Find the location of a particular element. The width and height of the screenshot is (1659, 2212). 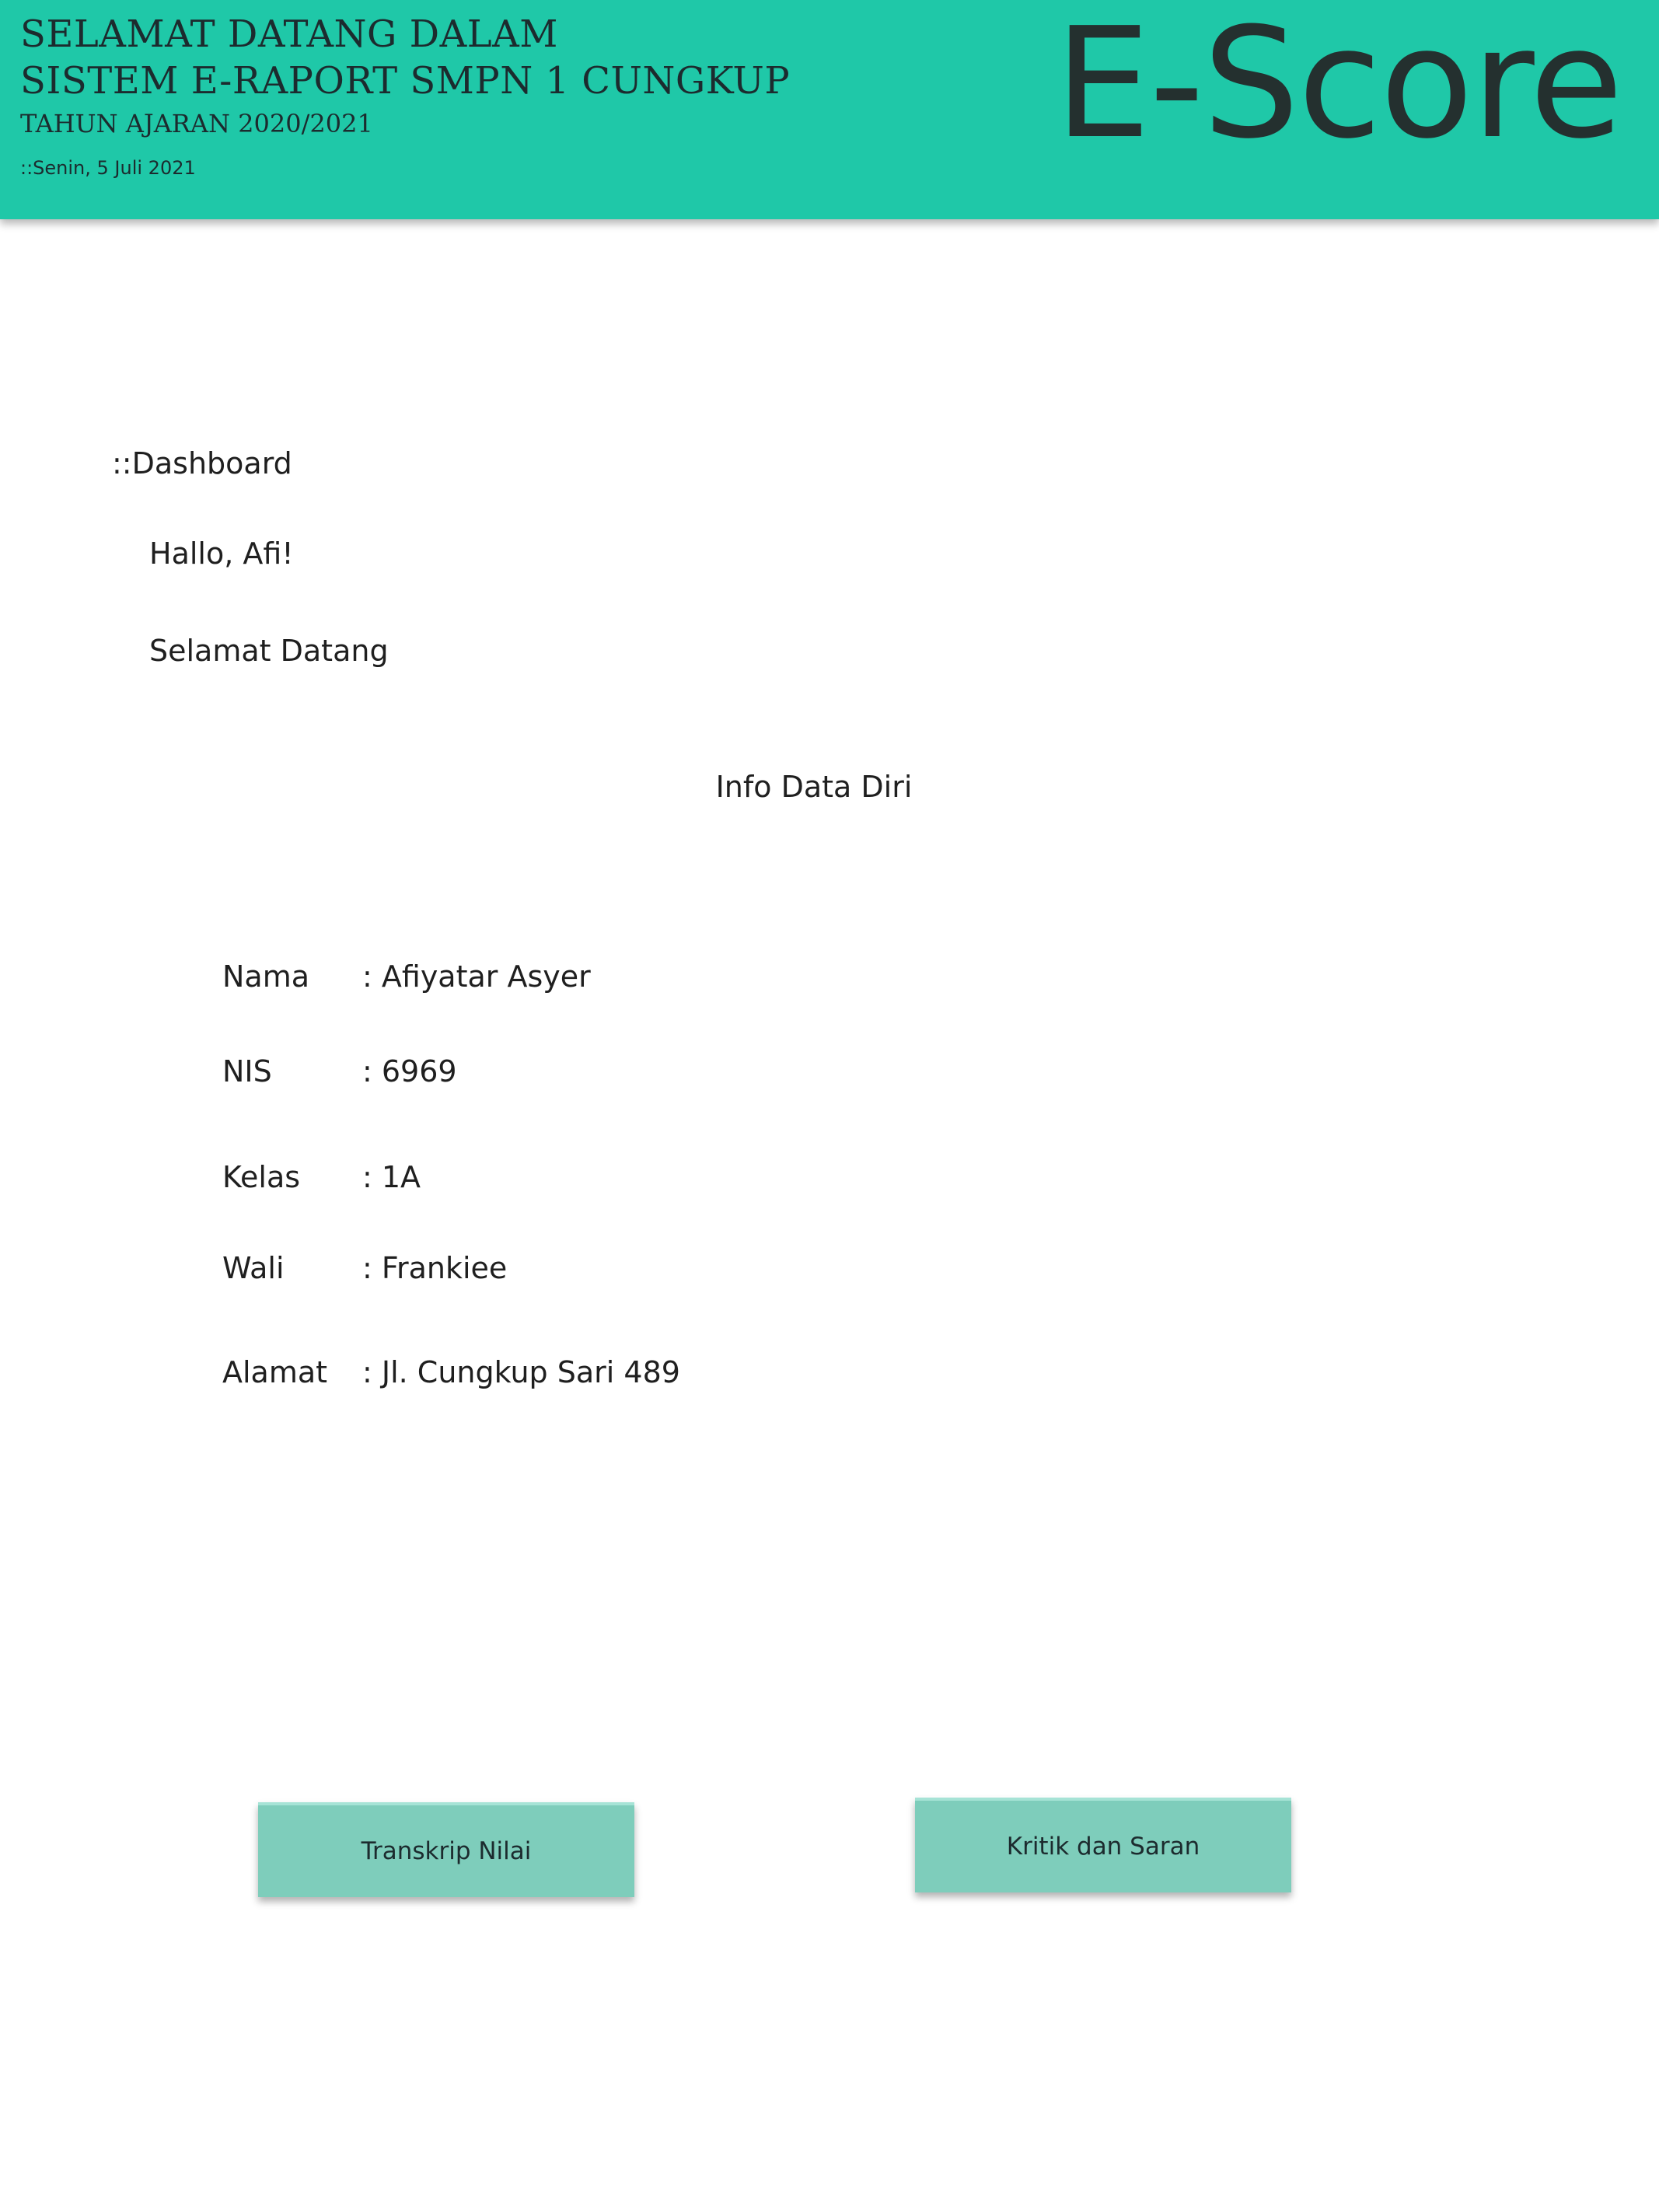

greeting-text: Hallo, Afi! is located at coordinates (221, 553).